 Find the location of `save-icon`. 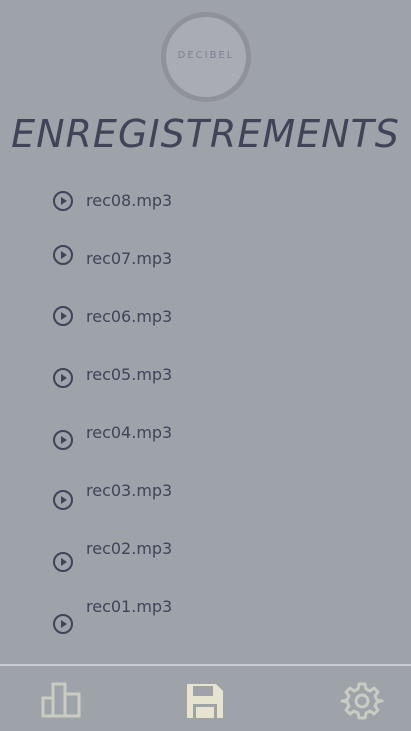

save-icon is located at coordinates (205, 701).